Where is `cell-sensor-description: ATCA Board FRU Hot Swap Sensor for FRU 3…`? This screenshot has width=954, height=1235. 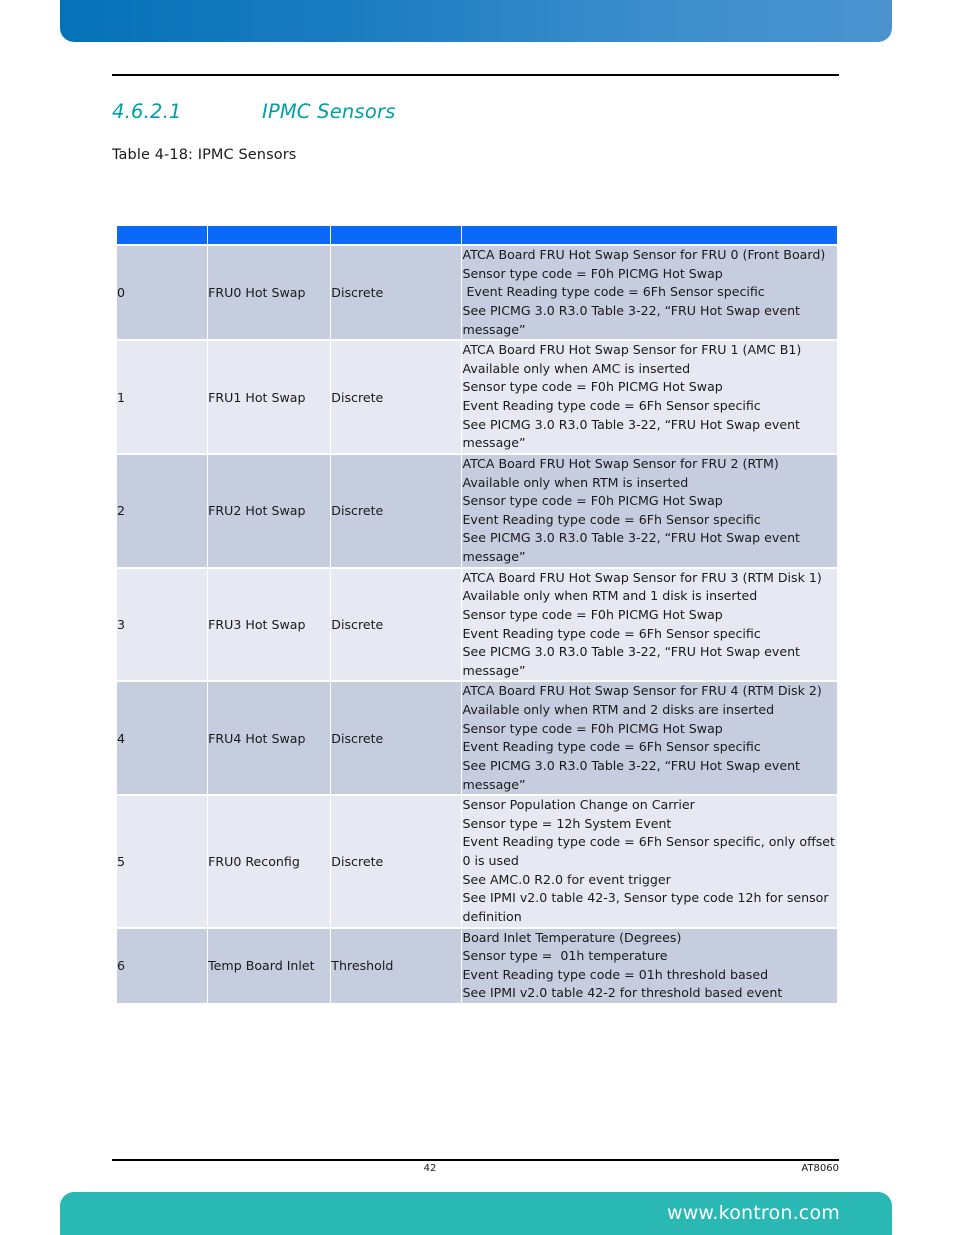 cell-sensor-description: ATCA Board FRU Hot Swap Sensor for FRU 3… is located at coordinates (649, 624).